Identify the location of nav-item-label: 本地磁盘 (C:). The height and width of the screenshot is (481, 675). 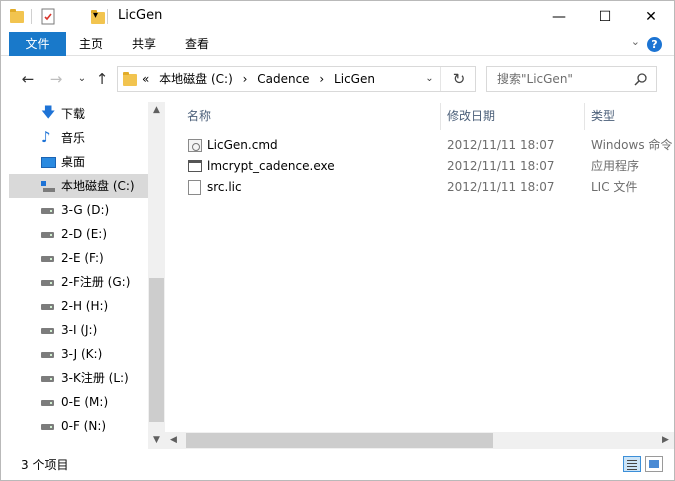
(98, 186).